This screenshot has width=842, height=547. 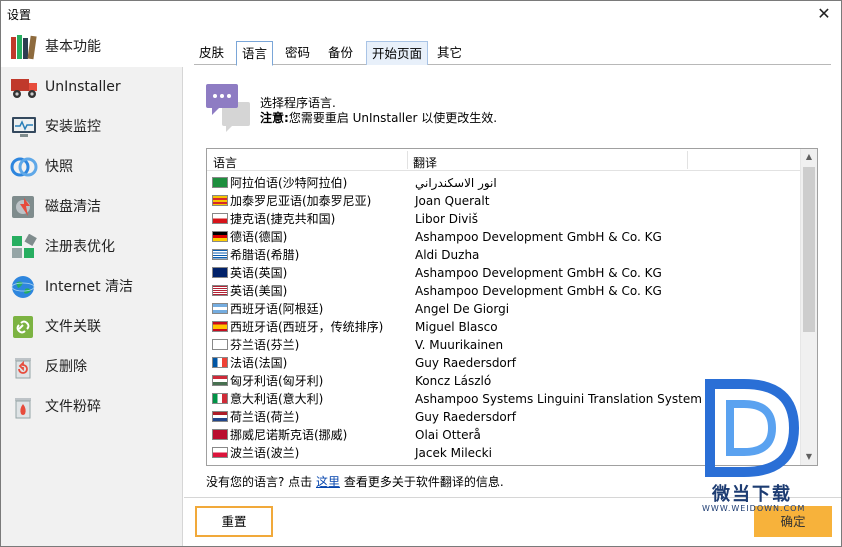 I want to click on sidebar-item-registry: 注册表优化, so click(x=92, y=247).